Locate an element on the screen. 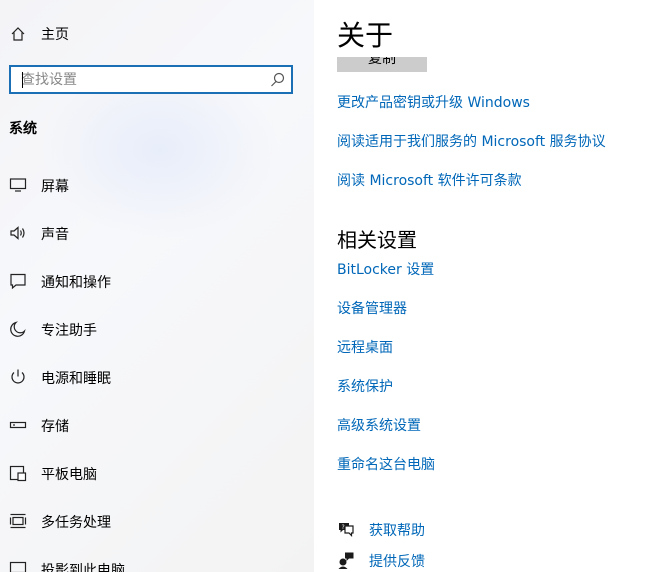 This screenshot has width=665, height=572. power-icon is located at coordinates (18, 376).